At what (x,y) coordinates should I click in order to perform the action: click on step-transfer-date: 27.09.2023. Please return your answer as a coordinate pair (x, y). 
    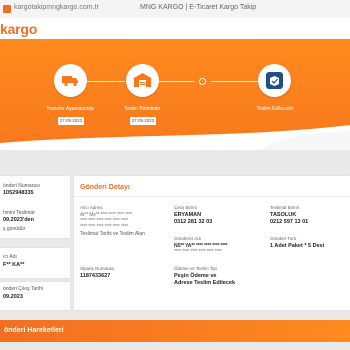
    Looking at the image, I should click on (71, 121).